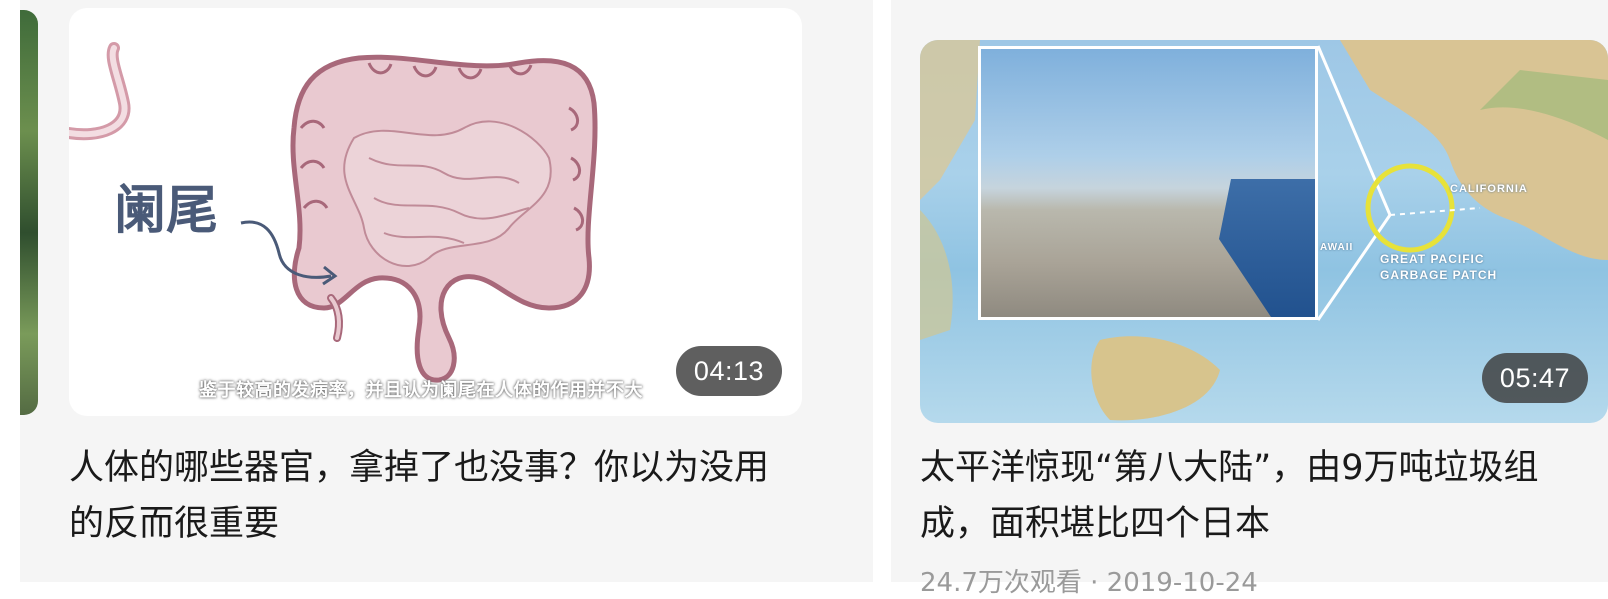 This screenshot has height=599, width=1608. Describe the element at coordinates (1410, 208) in the screenshot. I see `highlight-ring-icon` at that location.